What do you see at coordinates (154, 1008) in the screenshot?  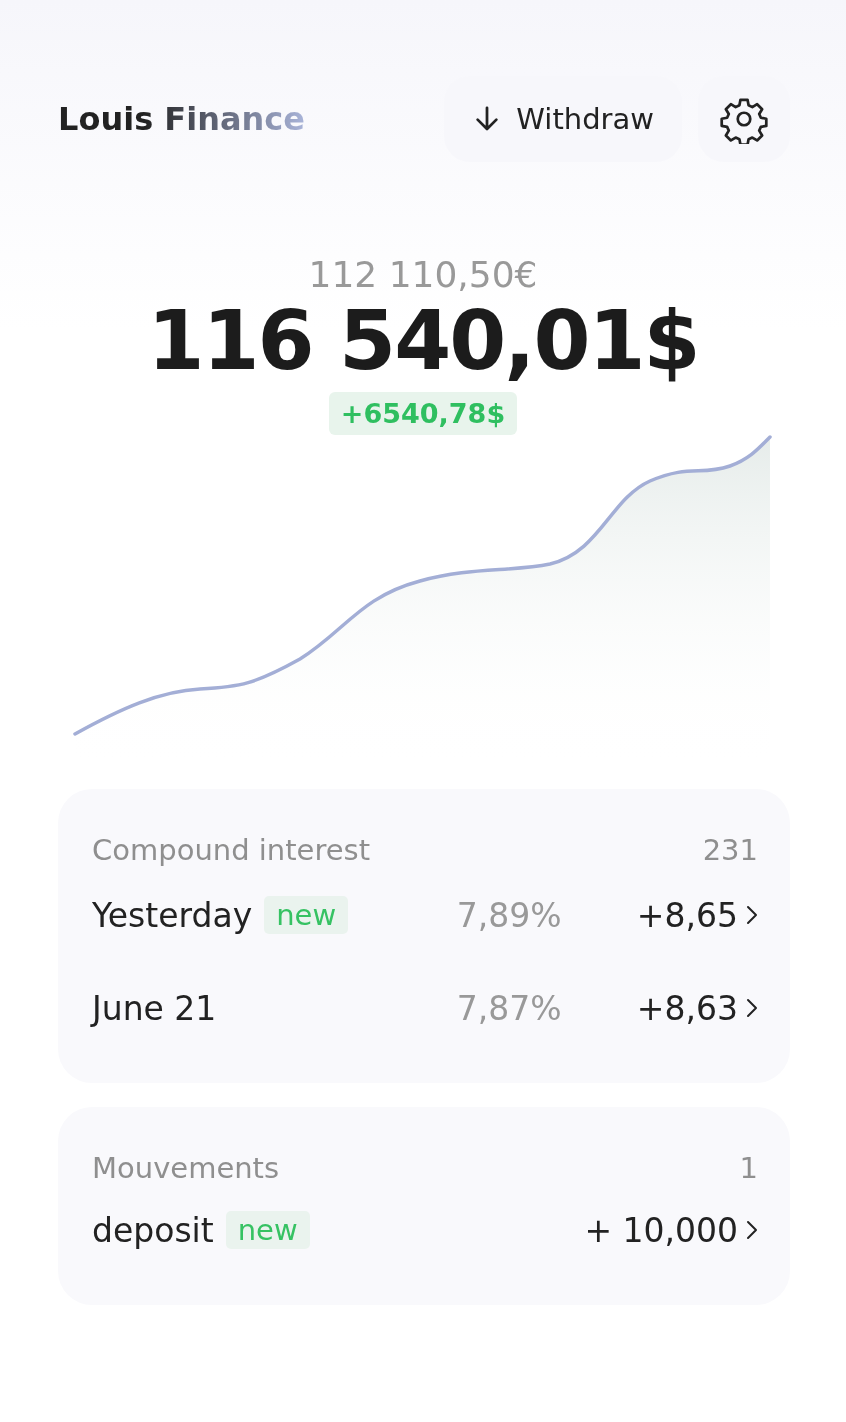 I see `row-label: June 21` at bounding box center [154, 1008].